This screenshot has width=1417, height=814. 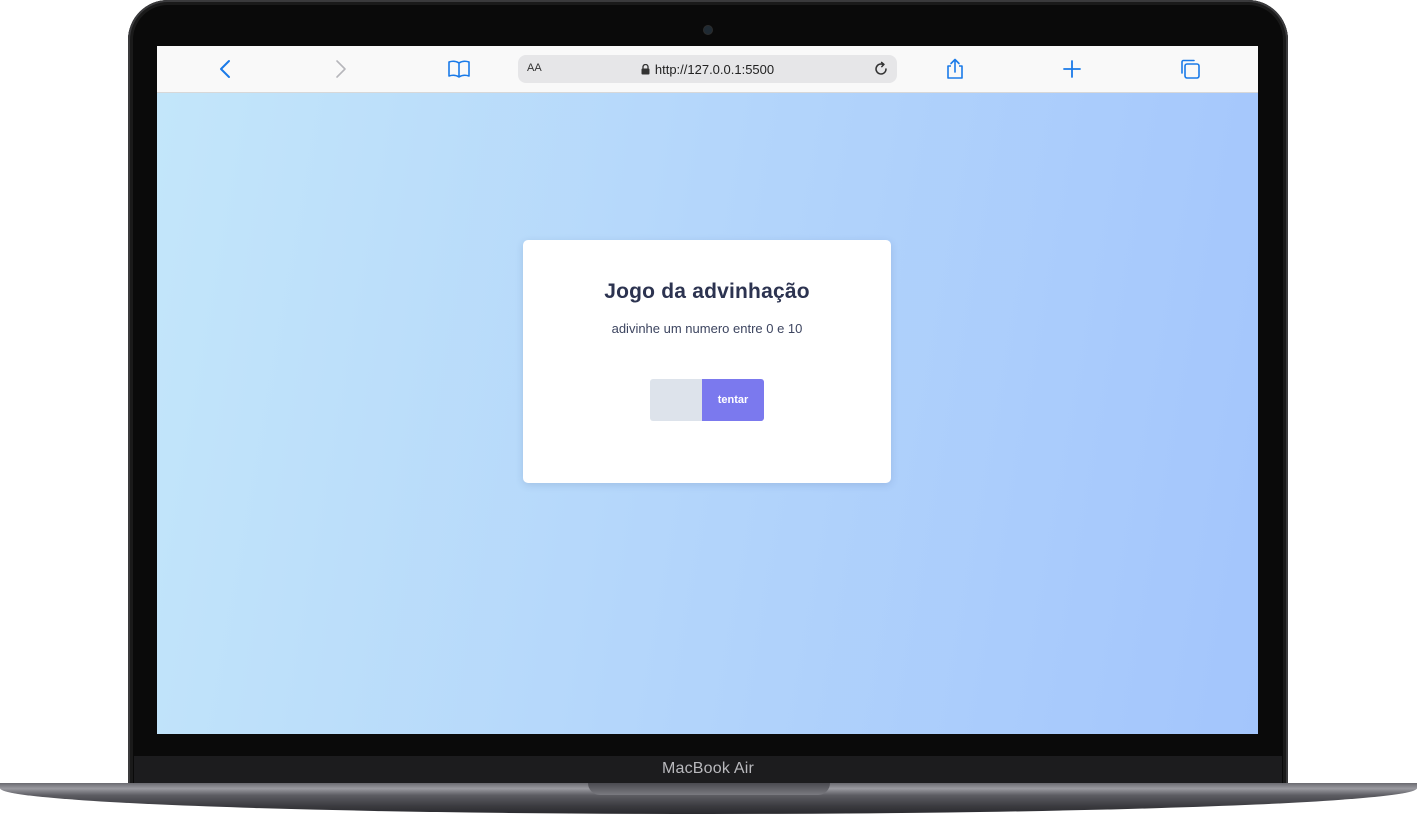 What do you see at coordinates (709, 789) in the screenshot?
I see `laptop-notch` at bounding box center [709, 789].